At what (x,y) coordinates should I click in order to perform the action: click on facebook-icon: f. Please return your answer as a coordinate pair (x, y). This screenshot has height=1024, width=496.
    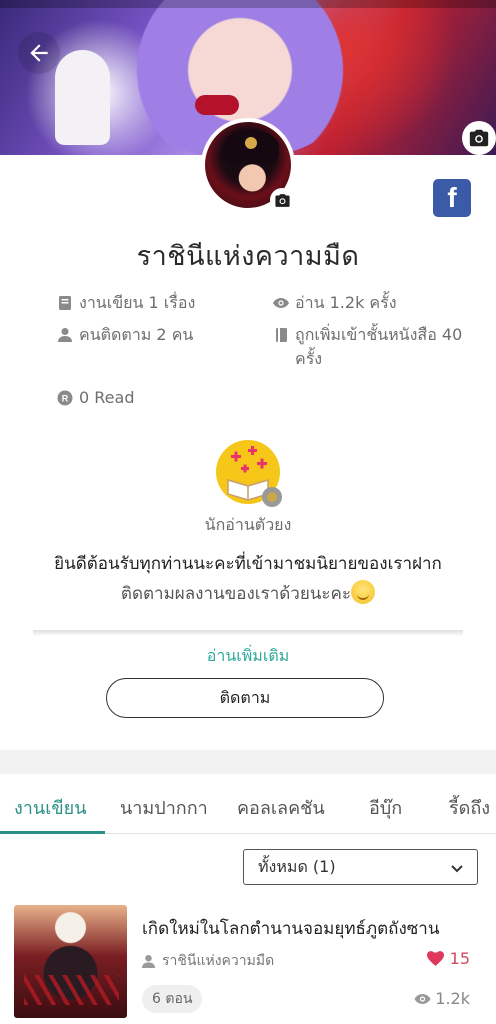
    Looking at the image, I should click on (452, 197).